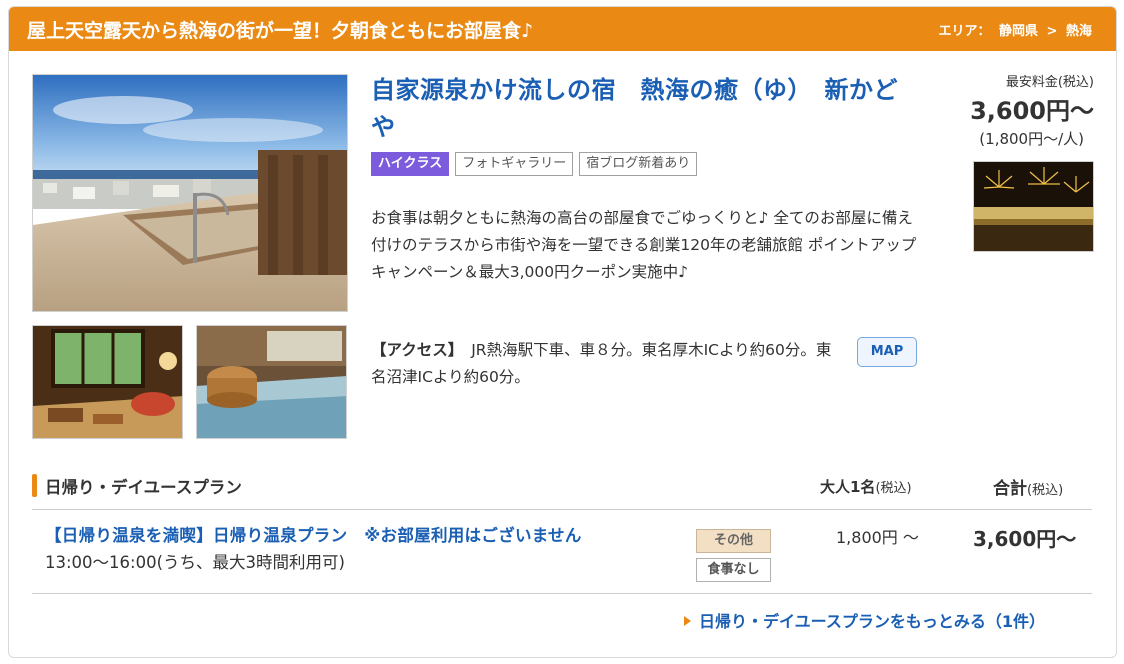  Describe the element at coordinates (887, 352) in the screenshot. I see `map-button: MAP` at that location.